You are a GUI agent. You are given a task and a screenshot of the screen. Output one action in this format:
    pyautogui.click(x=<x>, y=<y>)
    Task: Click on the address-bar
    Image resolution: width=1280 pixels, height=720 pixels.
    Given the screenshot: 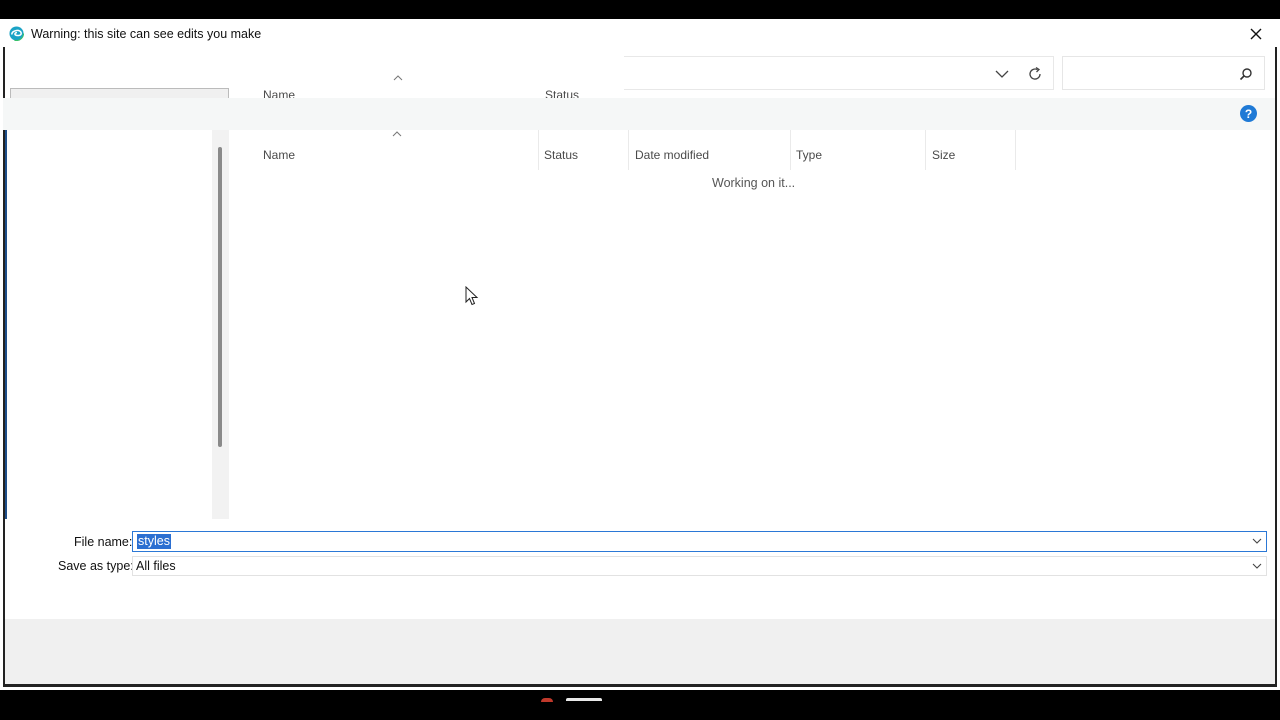 What is the action you would take?
    pyautogui.click(x=839, y=73)
    